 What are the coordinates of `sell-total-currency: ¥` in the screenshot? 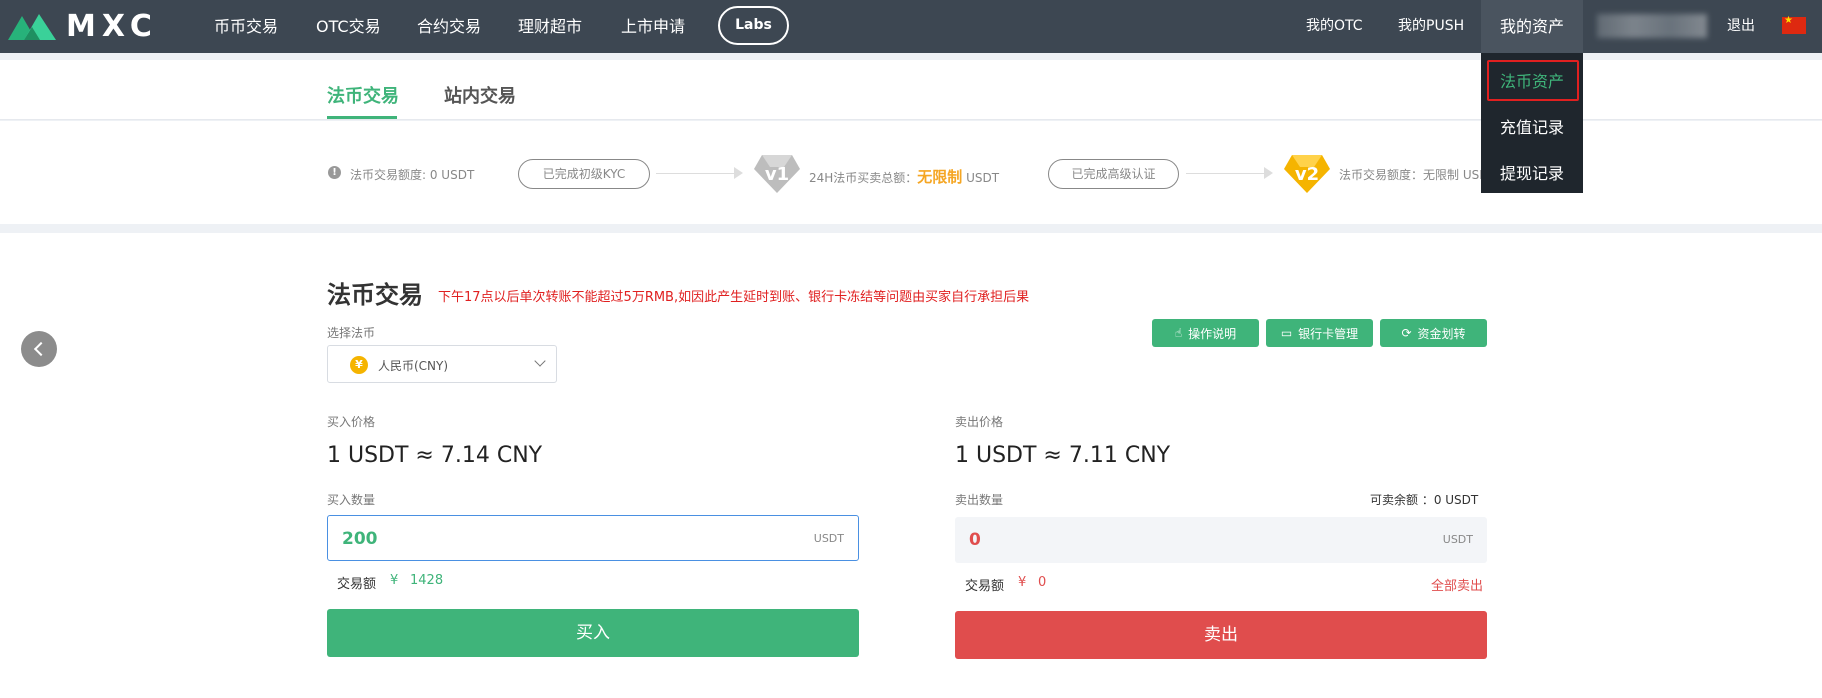 It's located at (1022, 582).